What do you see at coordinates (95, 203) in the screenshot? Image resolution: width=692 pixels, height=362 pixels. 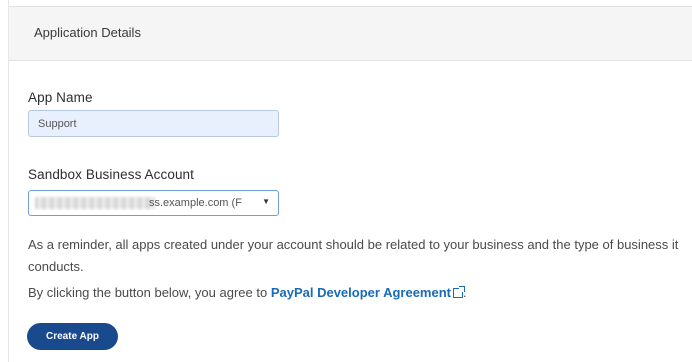 I see `redacted-account-text` at bounding box center [95, 203].